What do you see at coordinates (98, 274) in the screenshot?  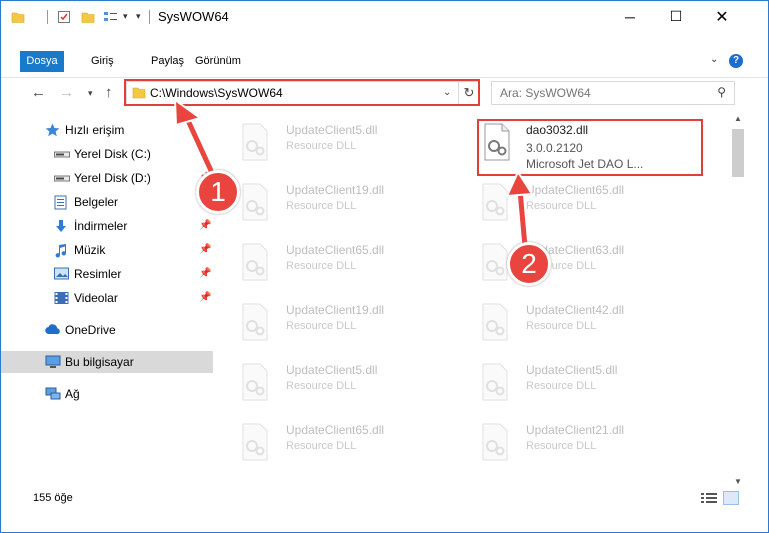 I see `sidebar-item-label: Resimler` at bounding box center [98, 274].